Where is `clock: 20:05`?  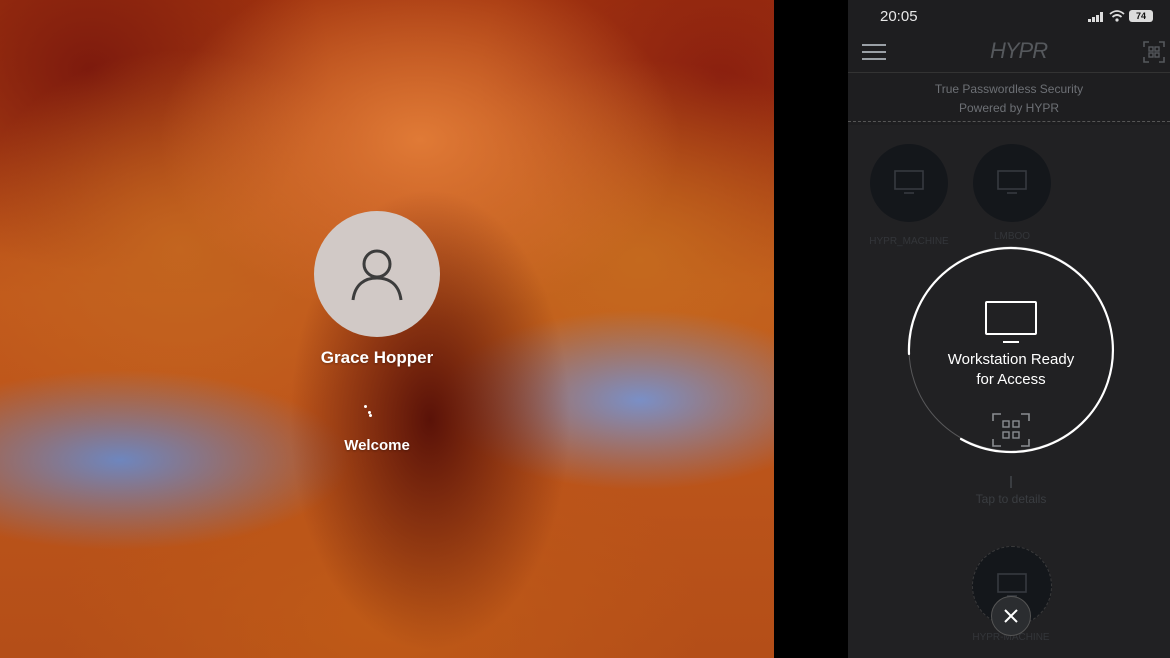
clock: 20:05 is located at coordinates (899, 16).